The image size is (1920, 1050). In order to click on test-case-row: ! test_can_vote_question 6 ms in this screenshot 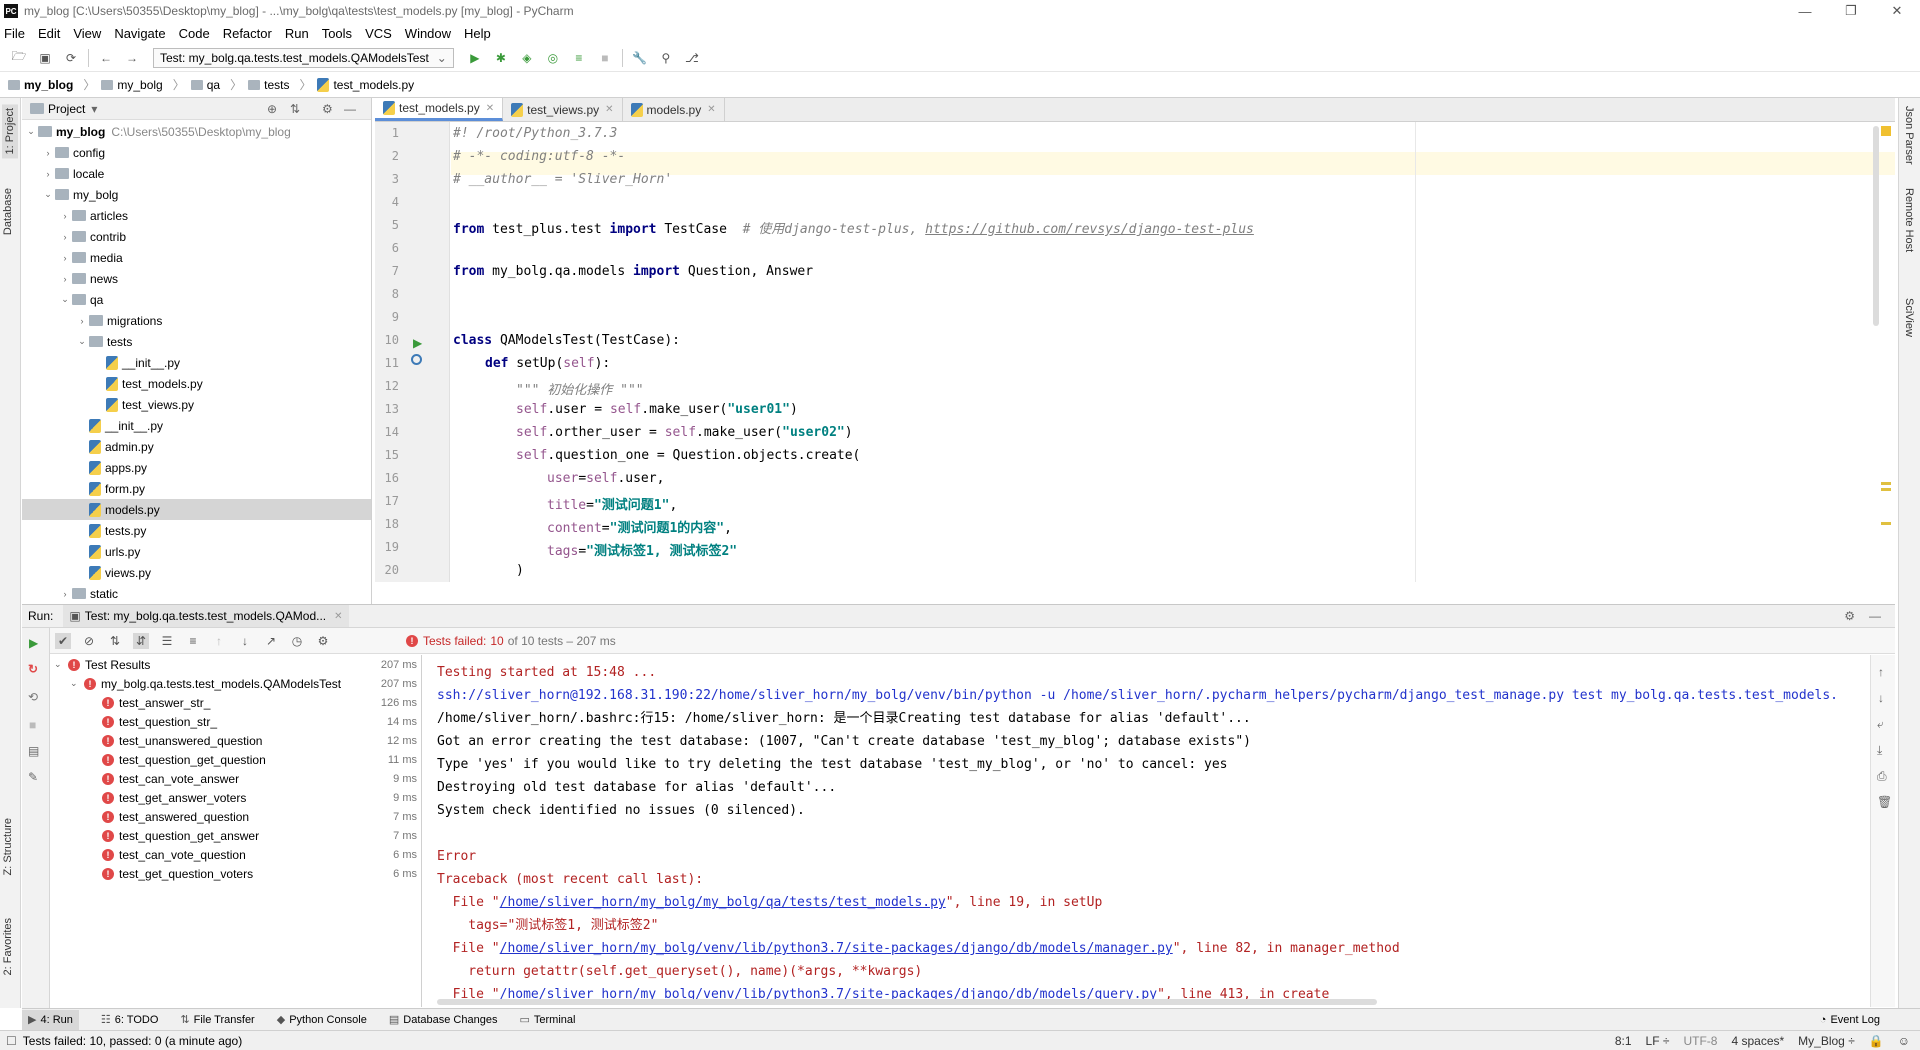, I will do `click(235, 854)`.